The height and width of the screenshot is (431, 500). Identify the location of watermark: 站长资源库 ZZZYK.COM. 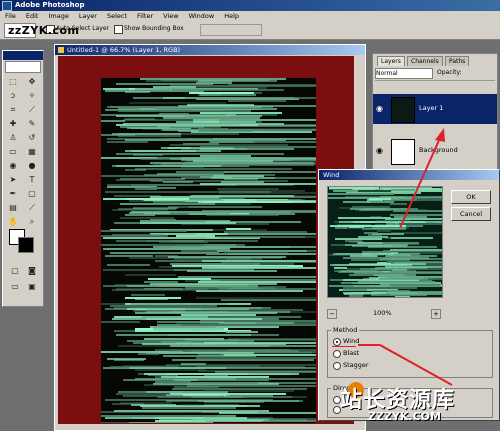
(408, 405).